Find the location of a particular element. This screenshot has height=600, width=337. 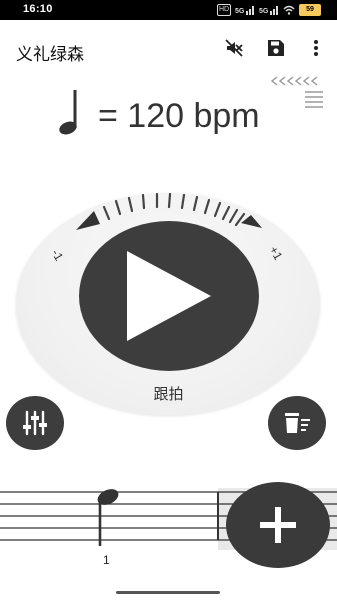

beat-number: 1 is located at coordinates (106, 560).